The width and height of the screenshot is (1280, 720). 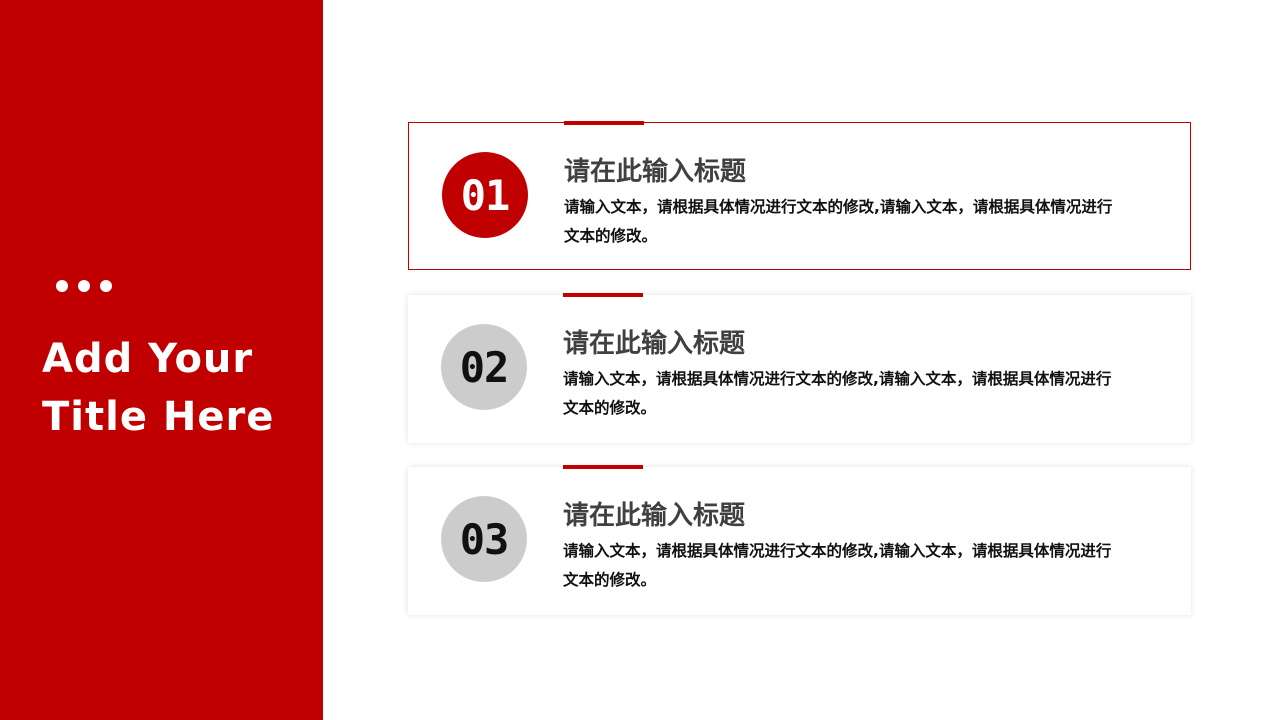 What do you see at coordinates (148, 359) in the screenshot?
I see `slide-title-line1: Add Your` at bounding box center [148, 359].